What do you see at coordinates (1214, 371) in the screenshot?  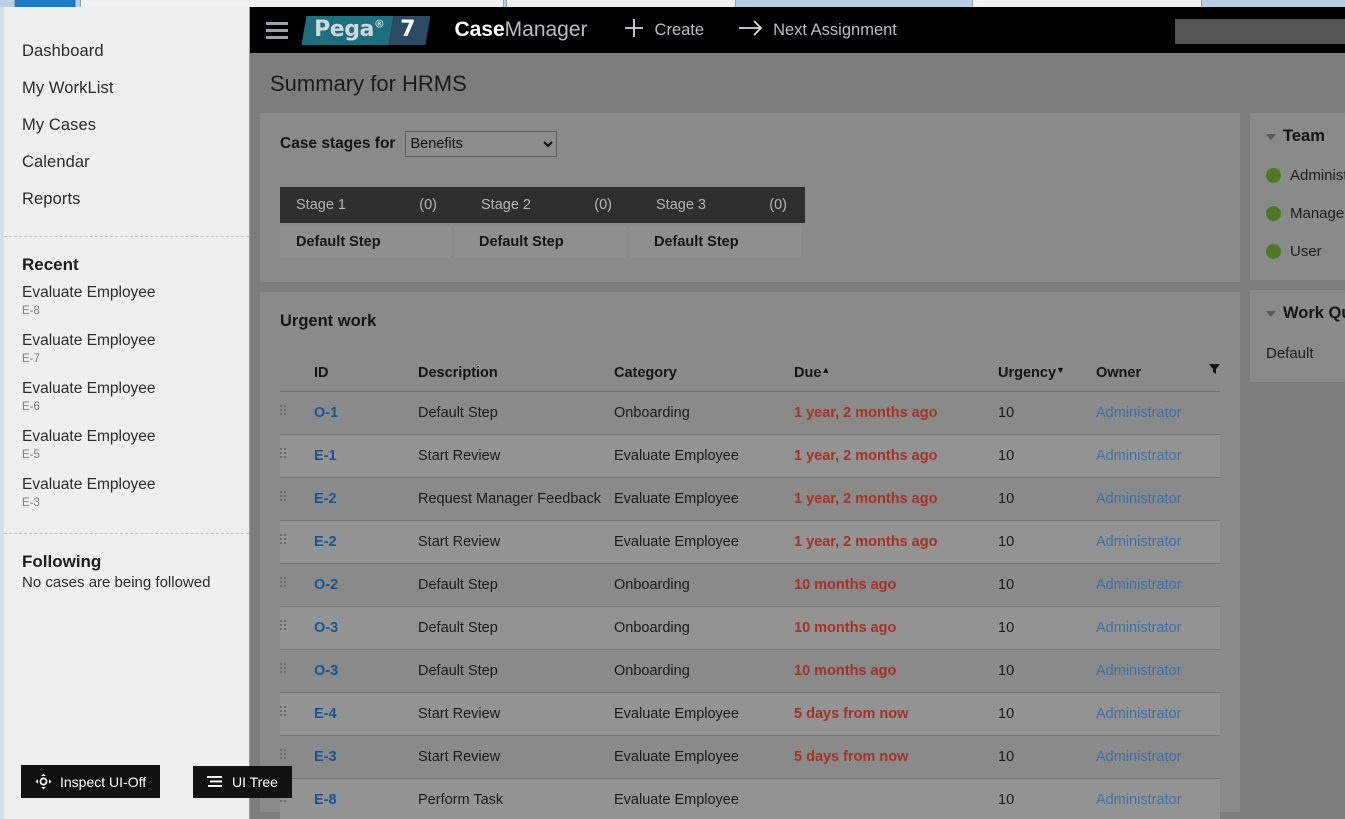 I see `filter-icon` at bounding box center [1214, 371].